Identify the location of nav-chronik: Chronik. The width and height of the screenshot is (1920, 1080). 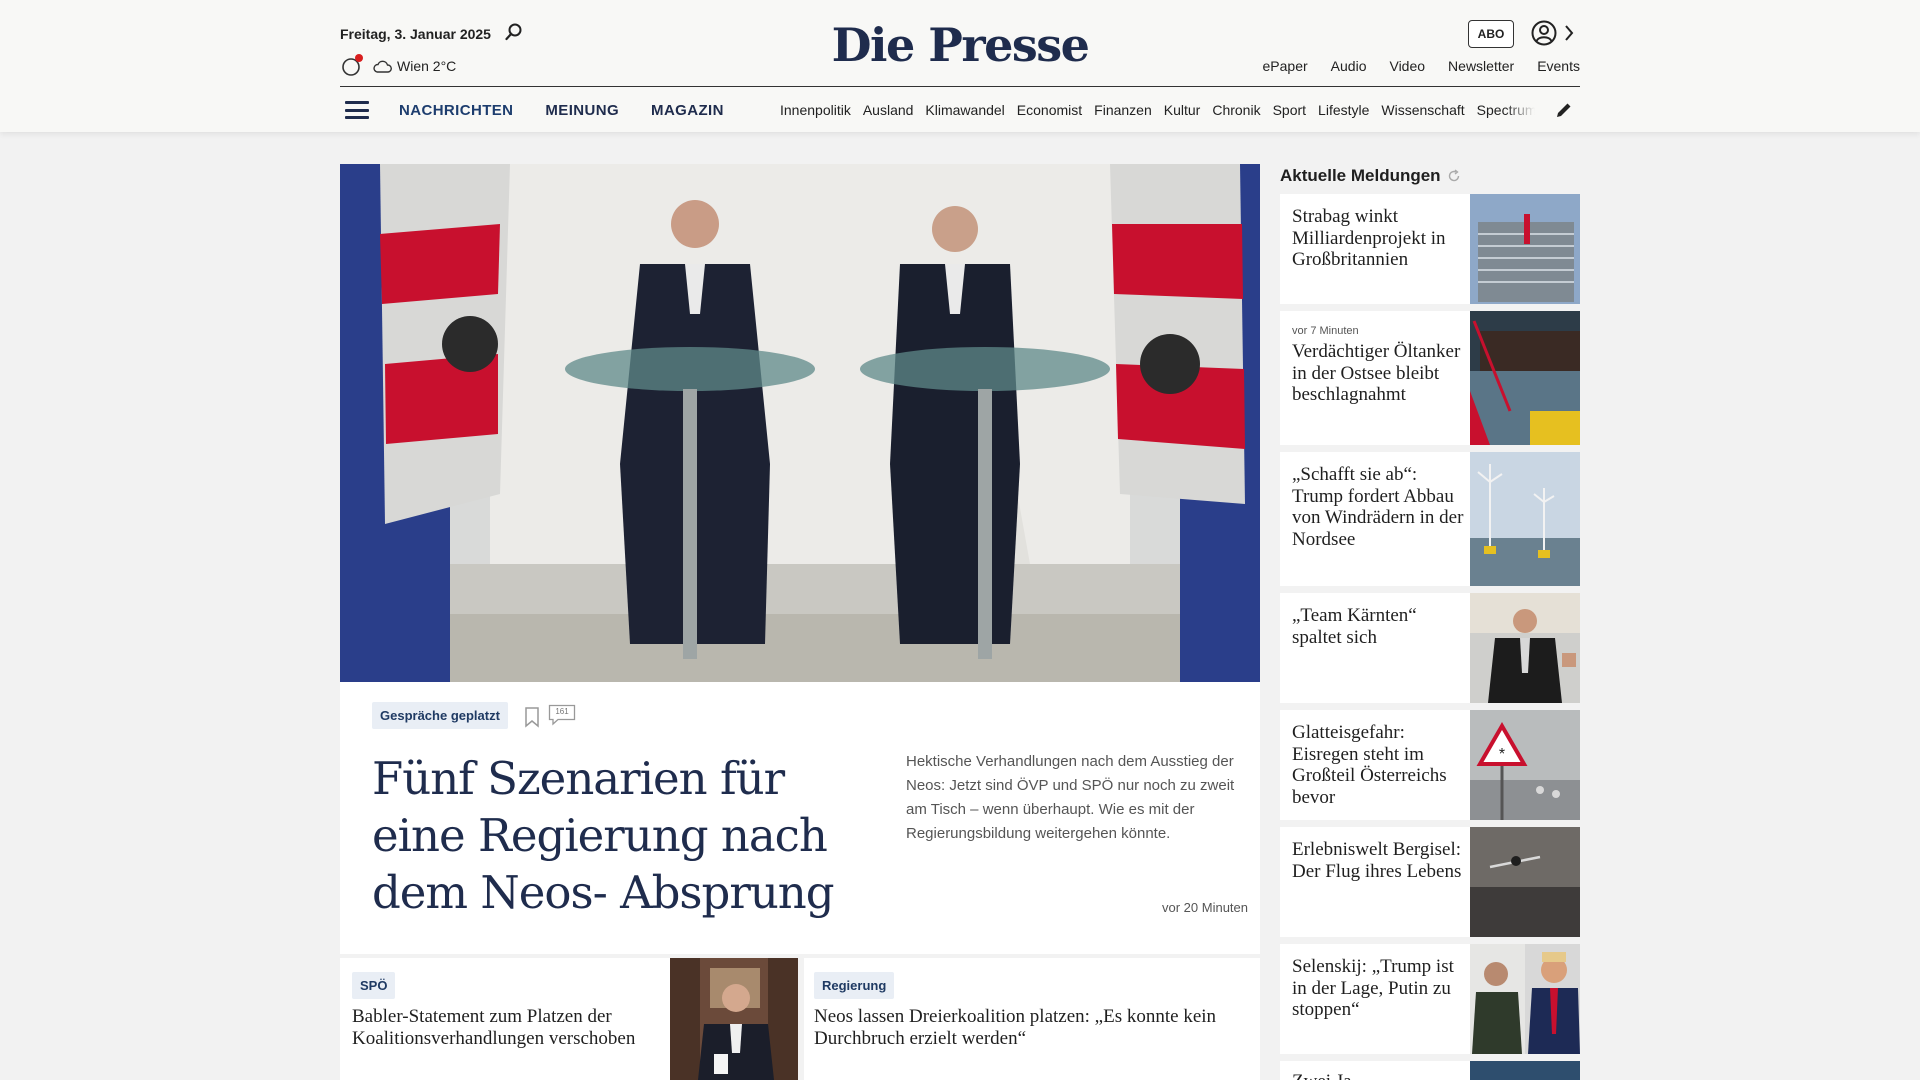
(1236, 110).